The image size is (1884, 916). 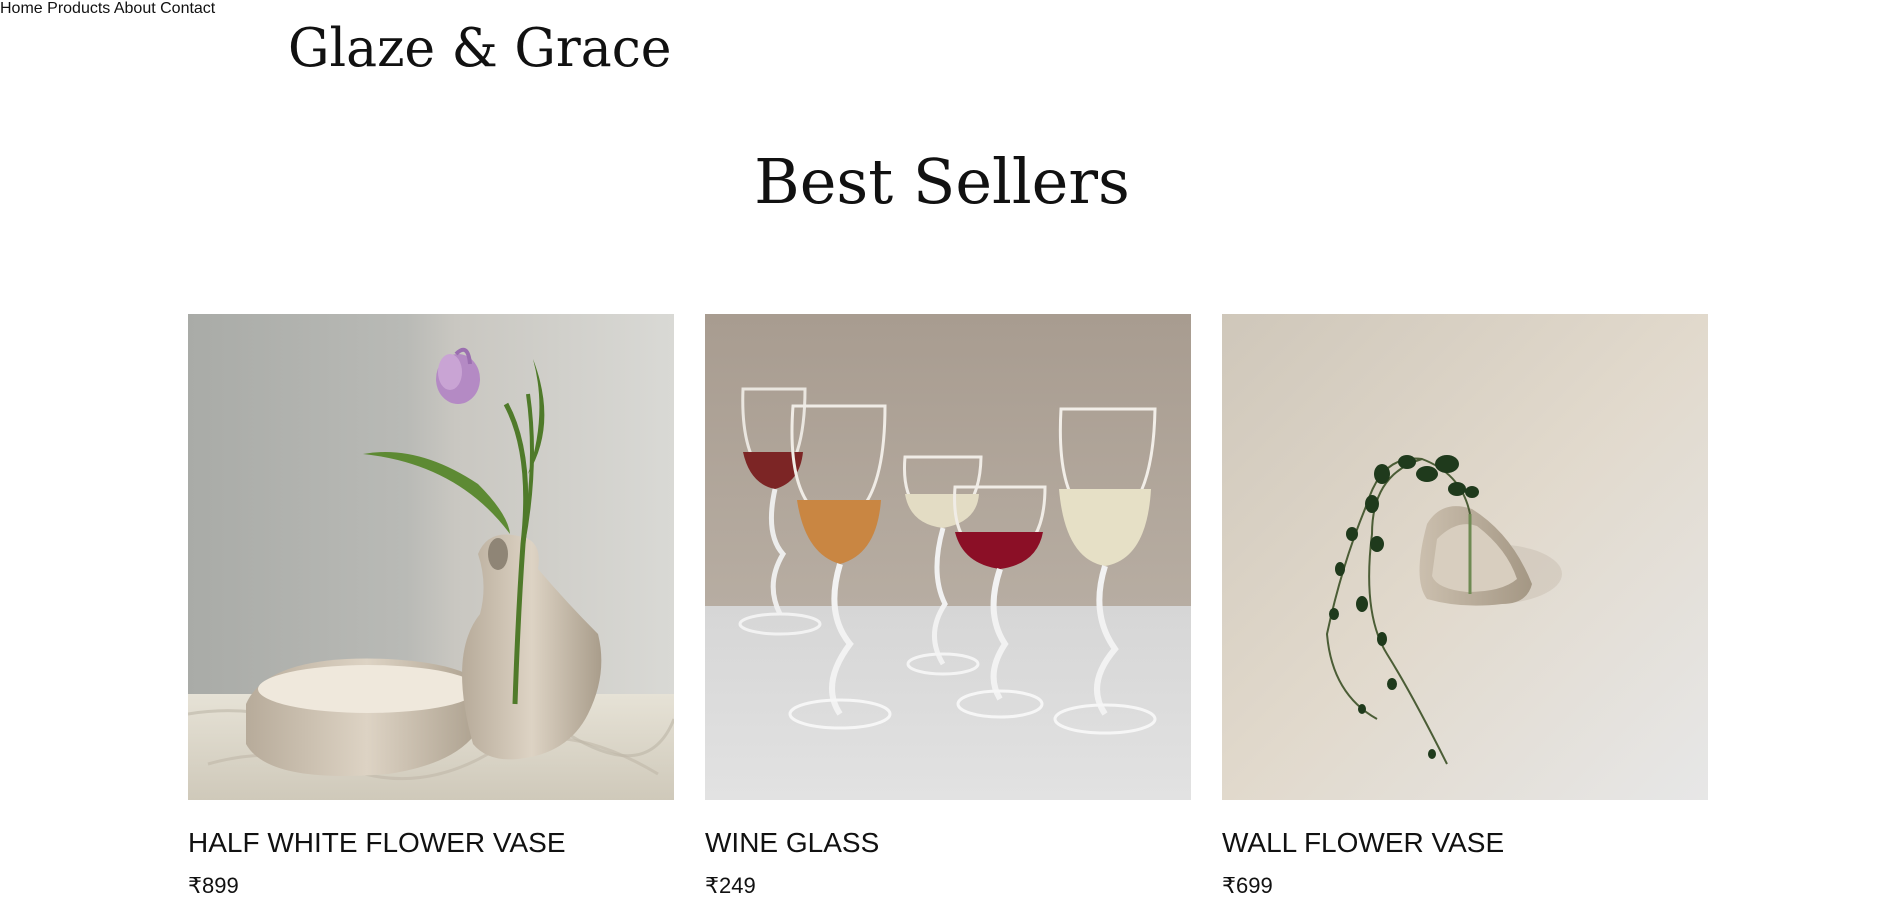 What do you see at coordinates (1363, 843) in the screenshot?
I see `product-name: WALL FLOWER VASE` at bounding box center [1363, 843].